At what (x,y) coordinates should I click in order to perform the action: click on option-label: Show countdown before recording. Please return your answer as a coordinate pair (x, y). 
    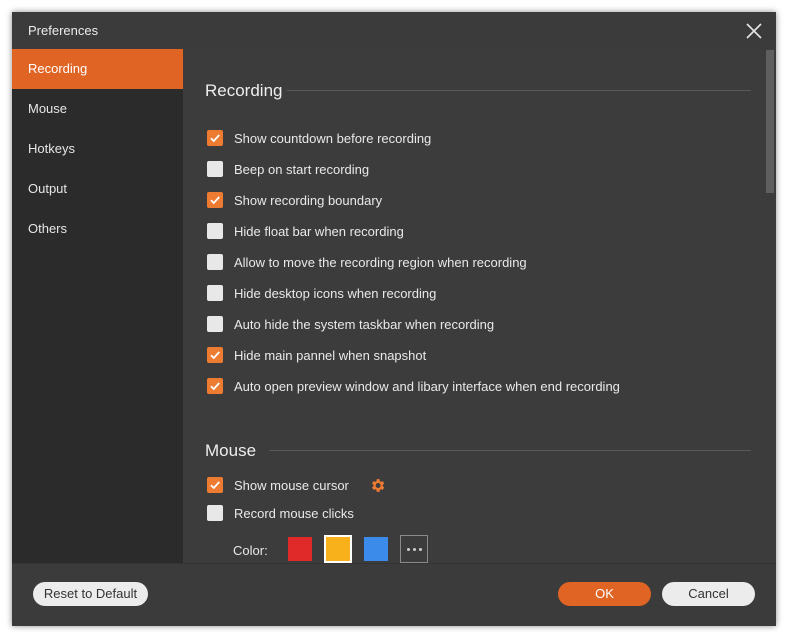
    Looking at the image, I should click on (333, 138).